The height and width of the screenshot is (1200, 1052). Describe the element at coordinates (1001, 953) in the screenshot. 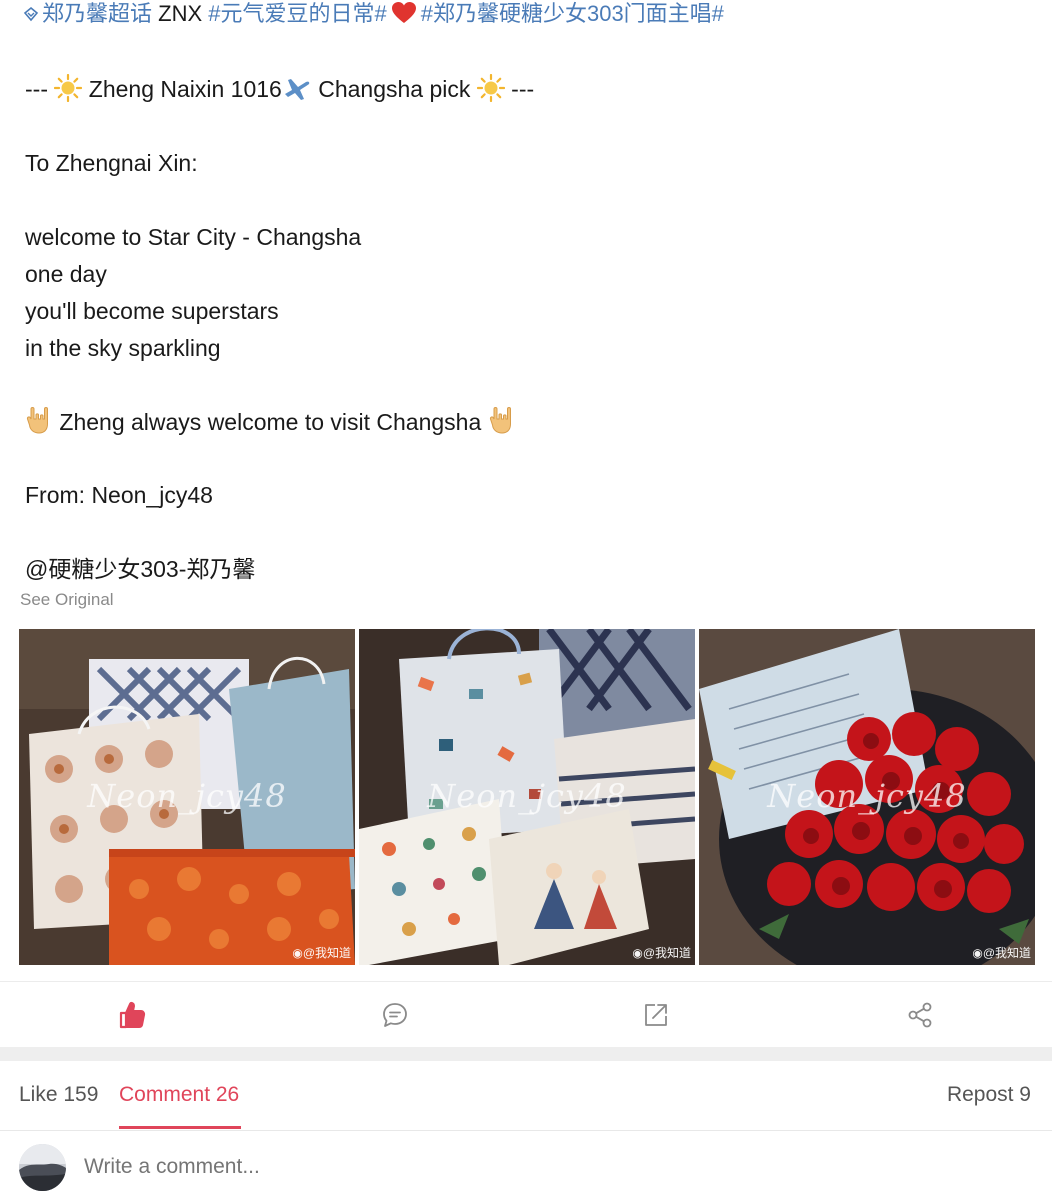

I see `photo-3-credit: ◉@我知道` at that location.